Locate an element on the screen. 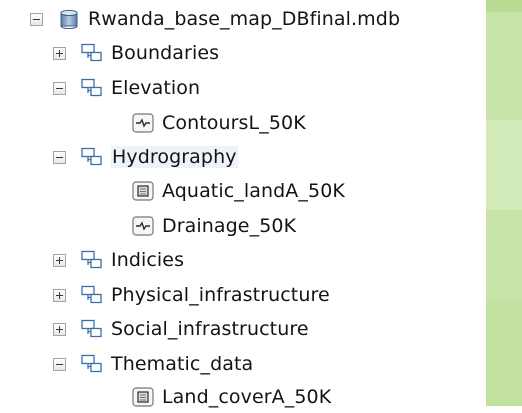  decorative-side-strip is located at coordinates (504, 203).